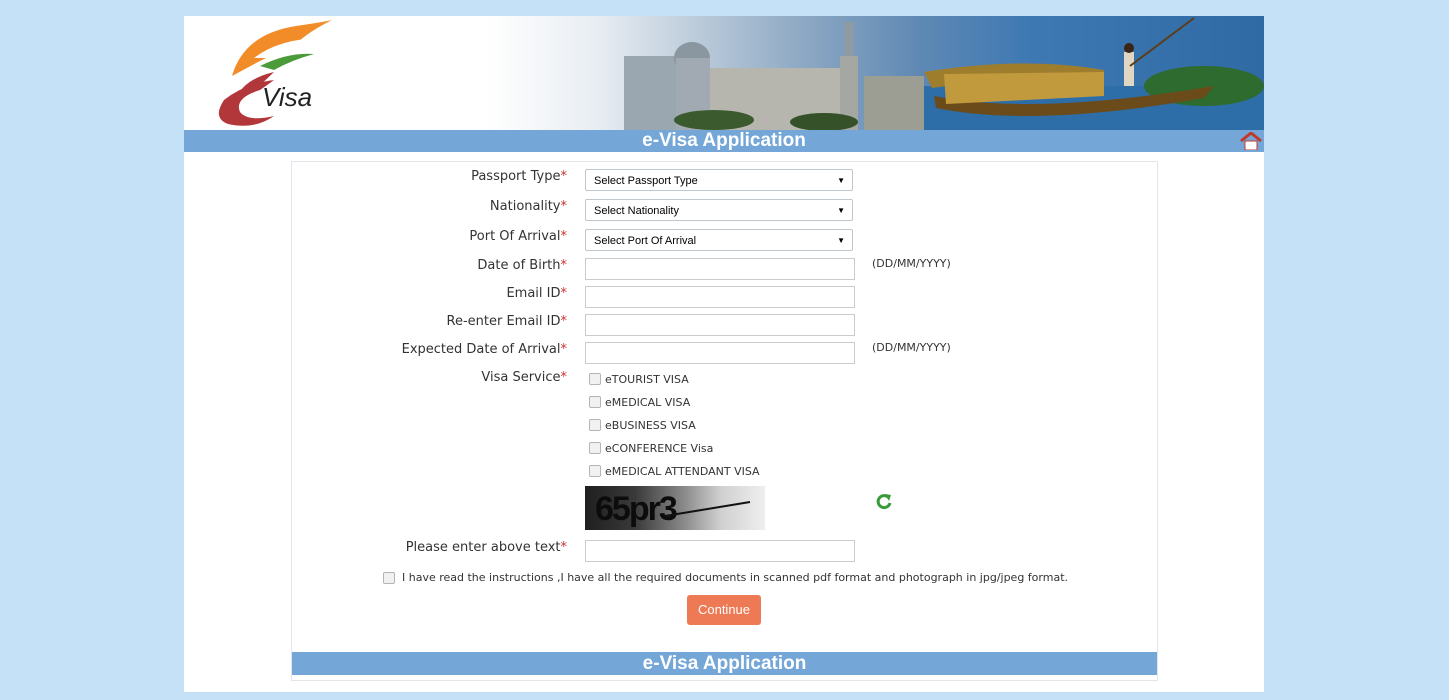  I want to click on captcha-input, so click(720, 551).